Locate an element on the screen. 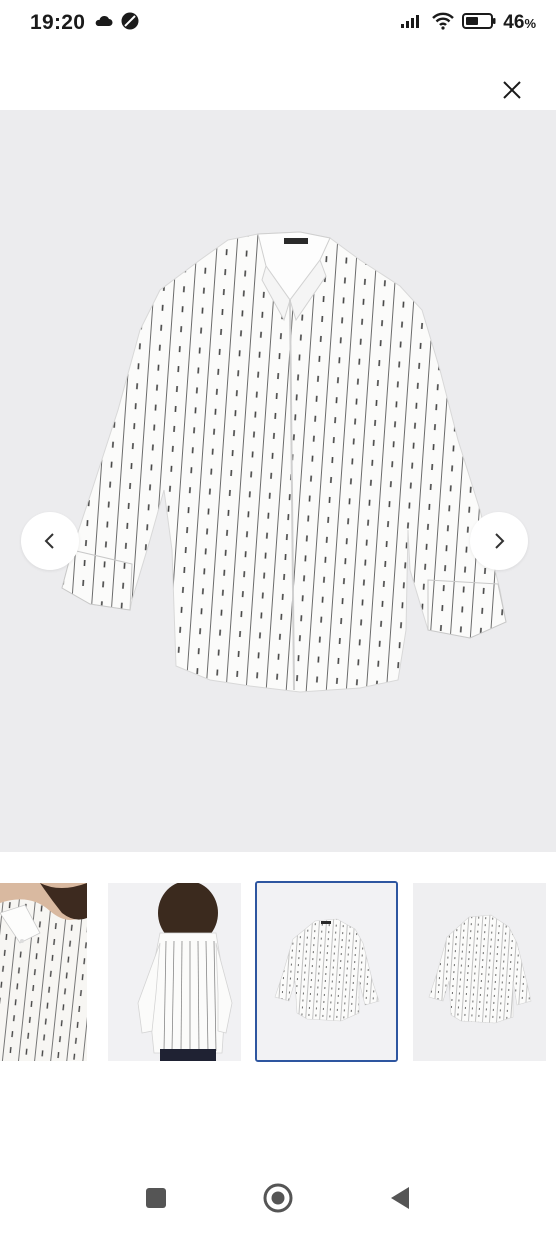 This screenshot has height=1235, width=556. status-time: 19:20 is located at coordinates (58, 22).